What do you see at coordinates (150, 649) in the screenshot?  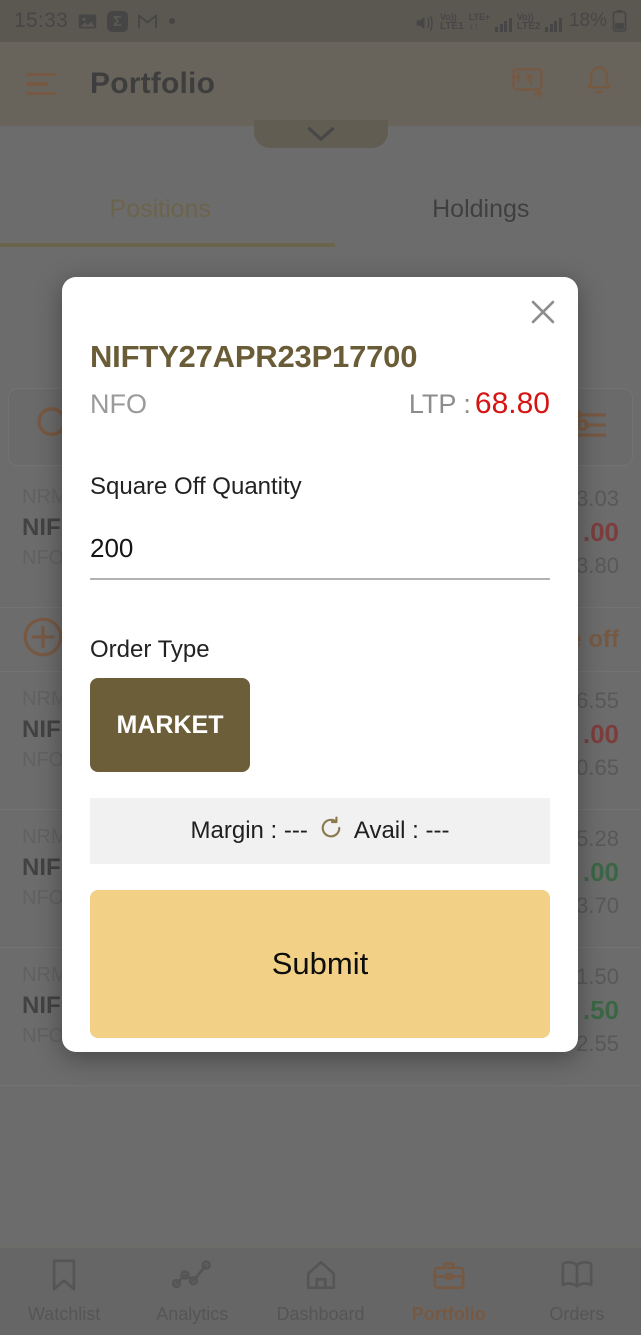 I see `order-type-label: Order Type` at bounding box center [150, 649].